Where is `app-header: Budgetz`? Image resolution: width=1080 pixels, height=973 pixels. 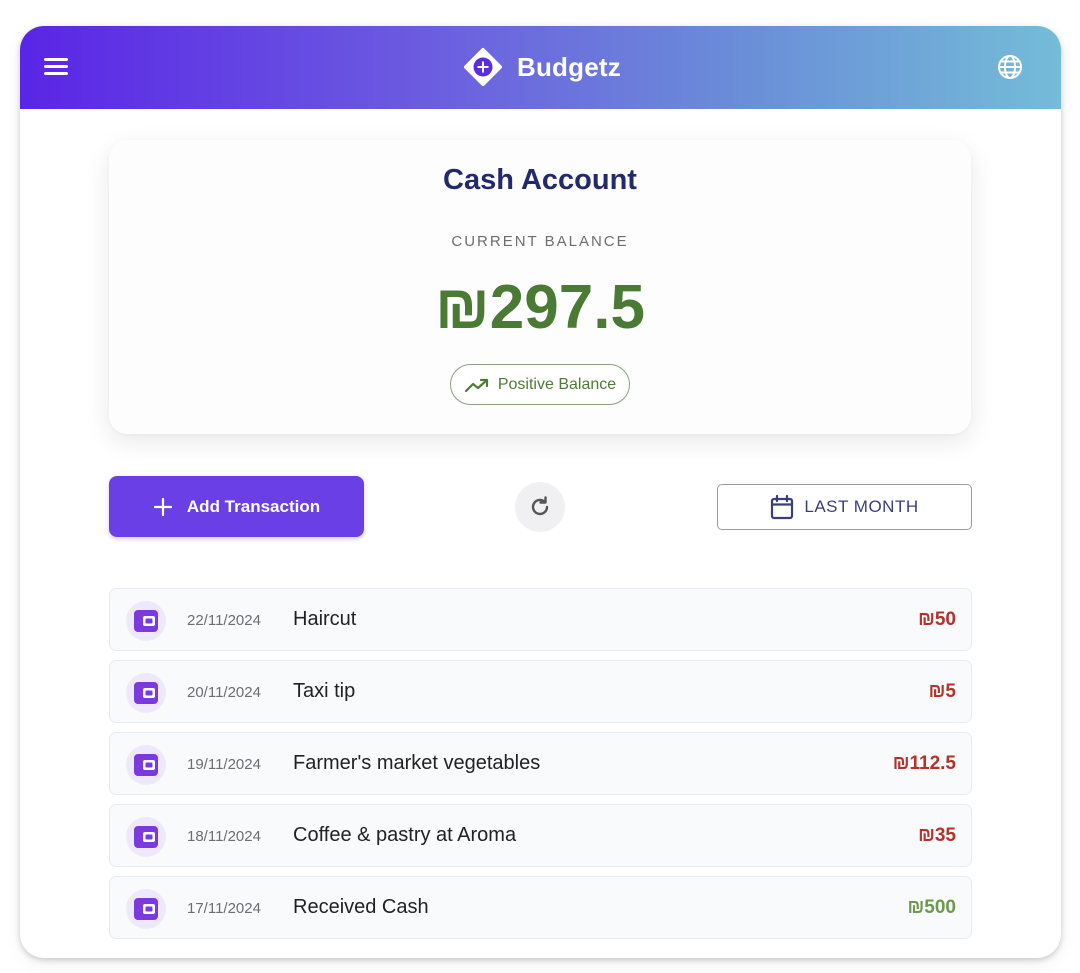 app-header: Budgetz is located at coordinates (540, 67).